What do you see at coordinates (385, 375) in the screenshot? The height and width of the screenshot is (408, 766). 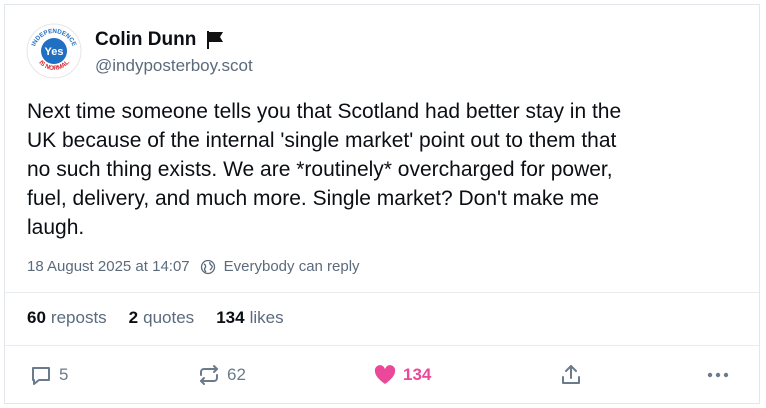 I see `heart-icon` at bounding box center [385, 375].